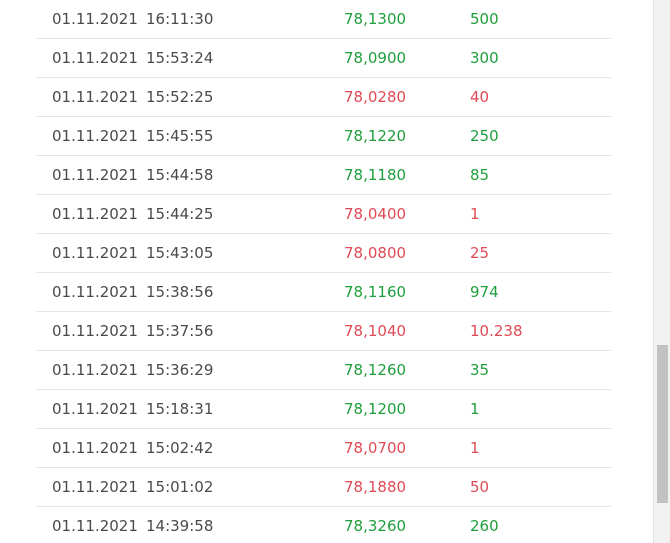  I want to click on trade-price: 78,3260, so click(375, 526).